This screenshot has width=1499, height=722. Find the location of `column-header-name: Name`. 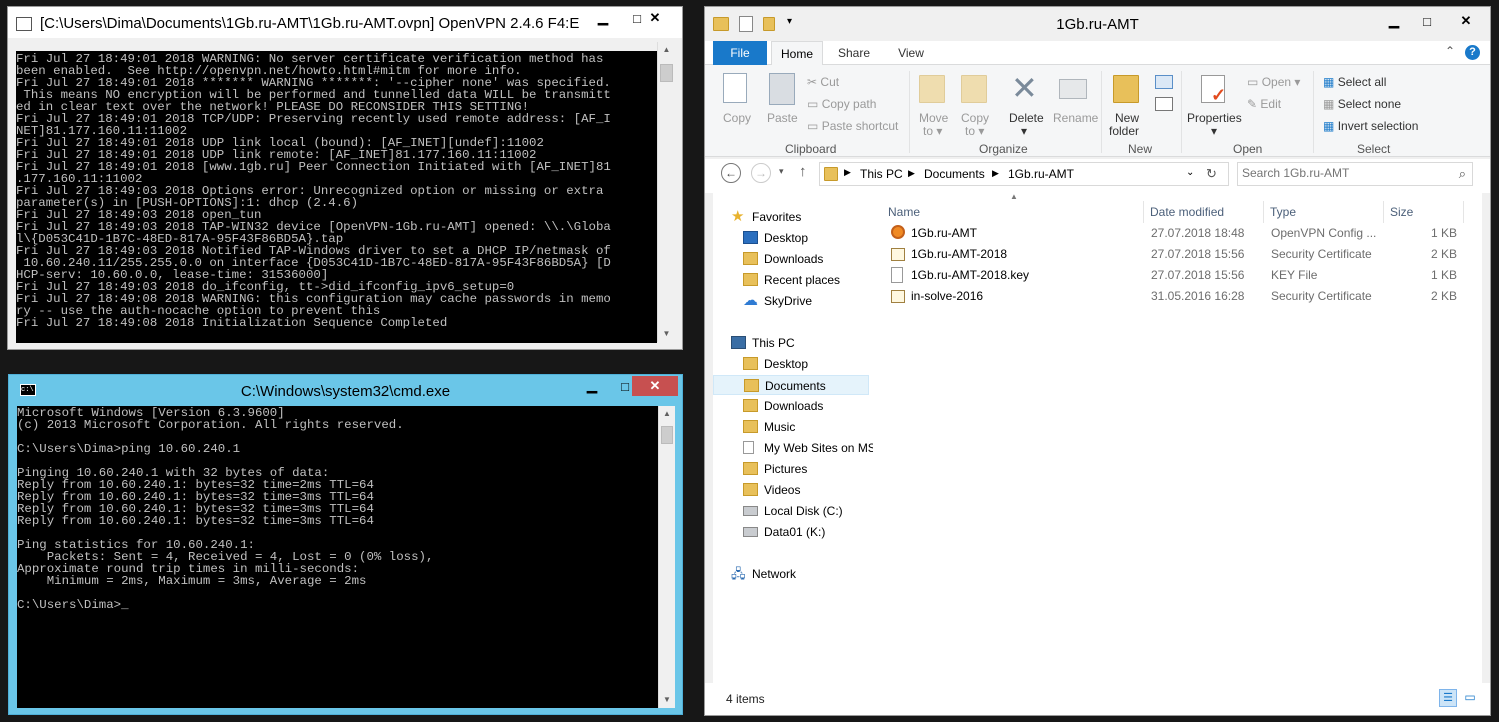

column-header-name: Name is located at coordinates (1013, 212).